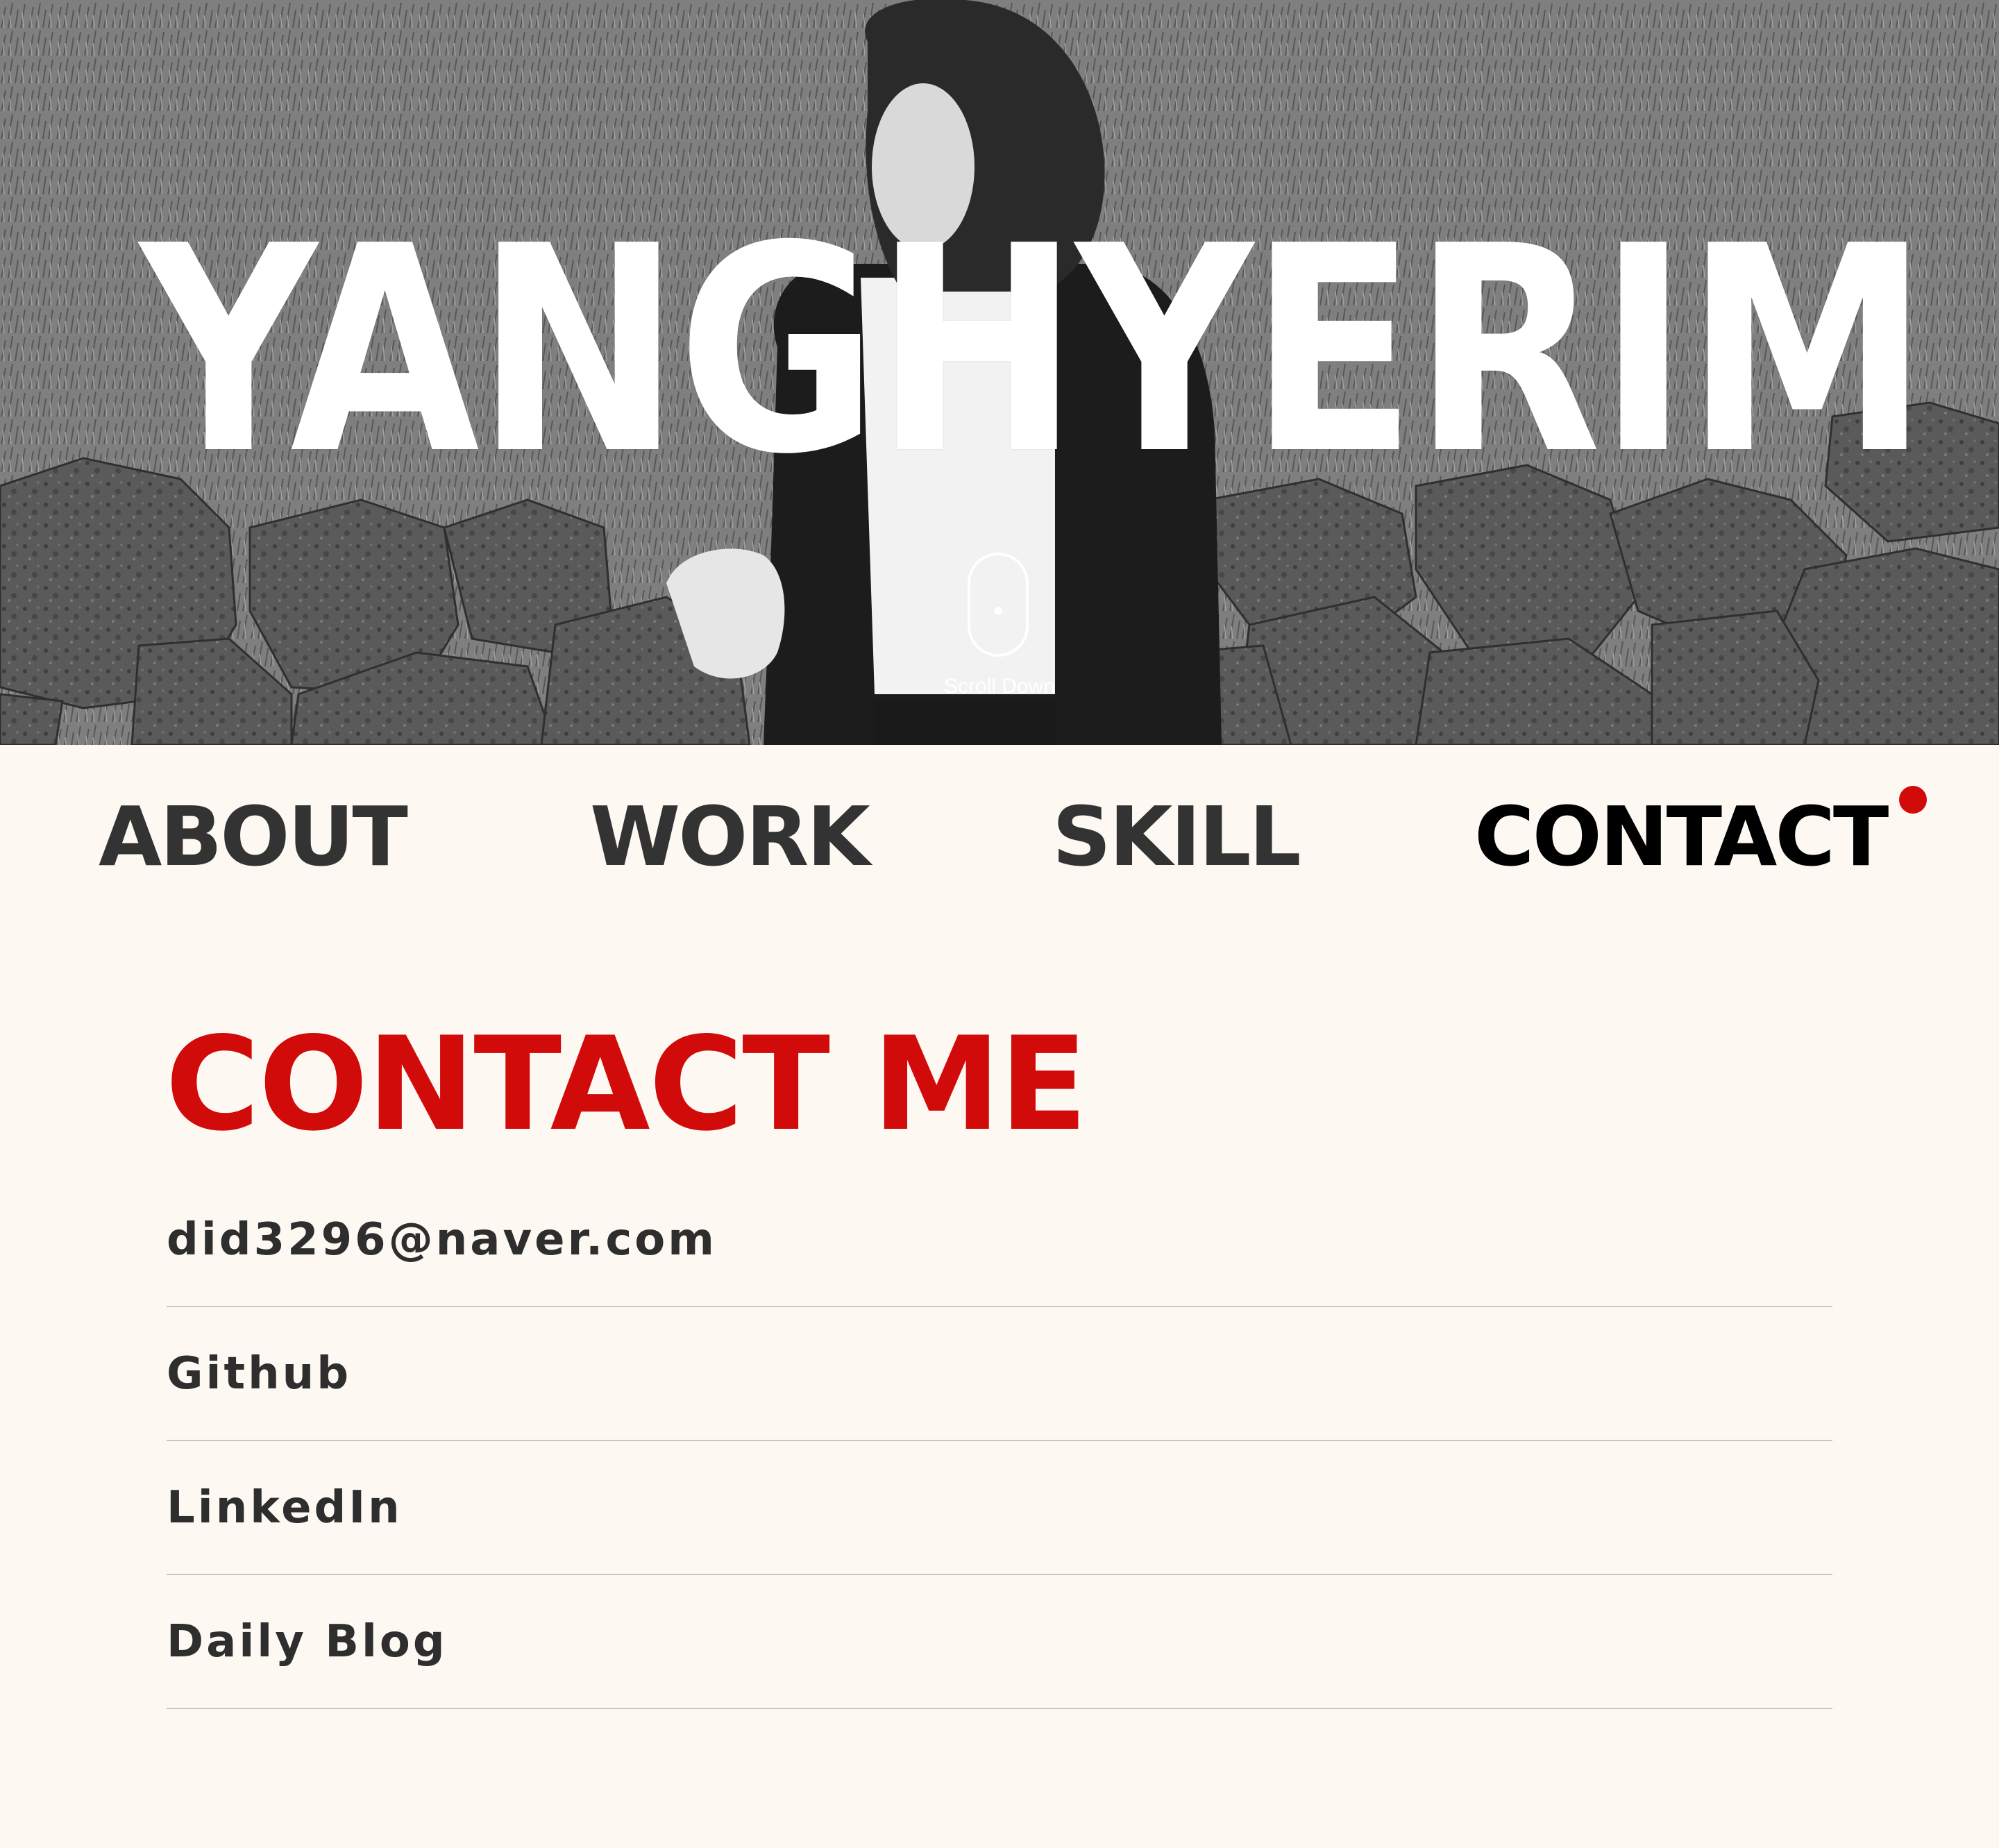 The width and height of the screenshot is (1999, 1848). What do you see at coordinates (730, 836) in the screenshot?
I see `nav-item-work: WORK` at bounding box center [730, 836].